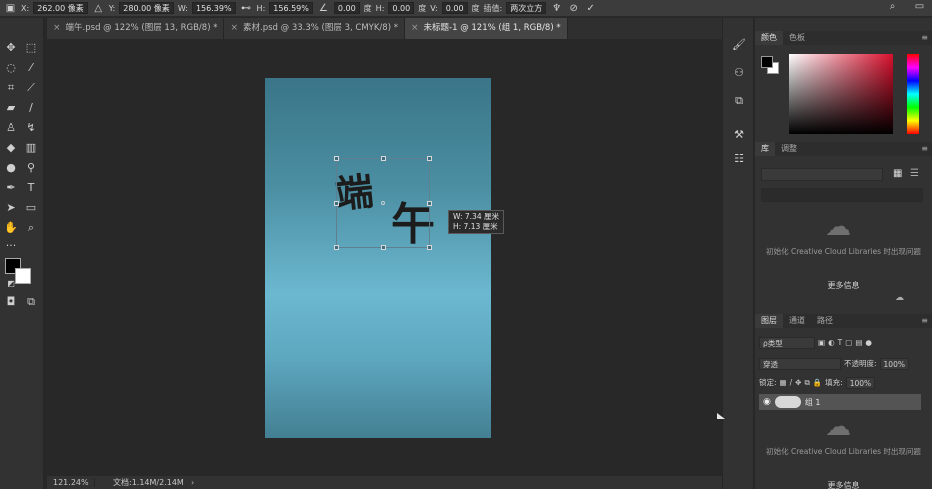 This screenshot has height=489, width=932. What do you see at coordinates (60, 8) in the screenshot?
I see `x-input: 262.00 像素` at bounding box center [60, 8].